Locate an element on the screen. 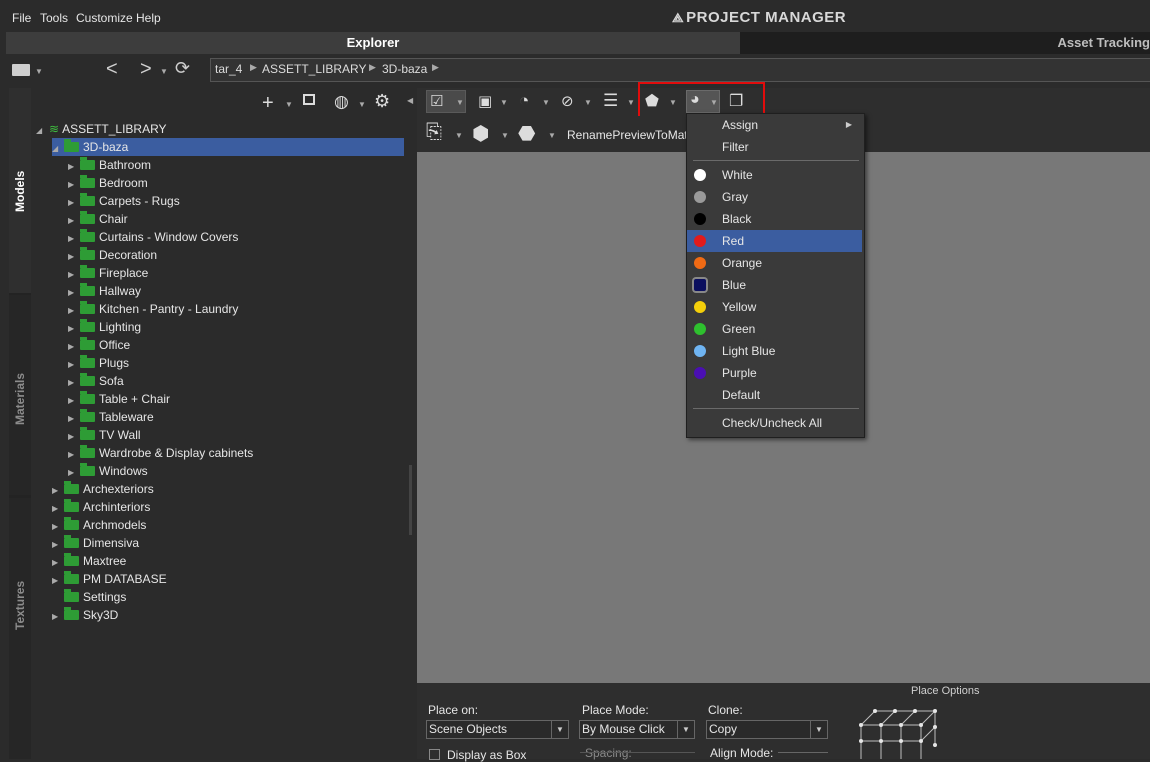  tree-node: ▶Decoration is located at coordinates (160, 255).